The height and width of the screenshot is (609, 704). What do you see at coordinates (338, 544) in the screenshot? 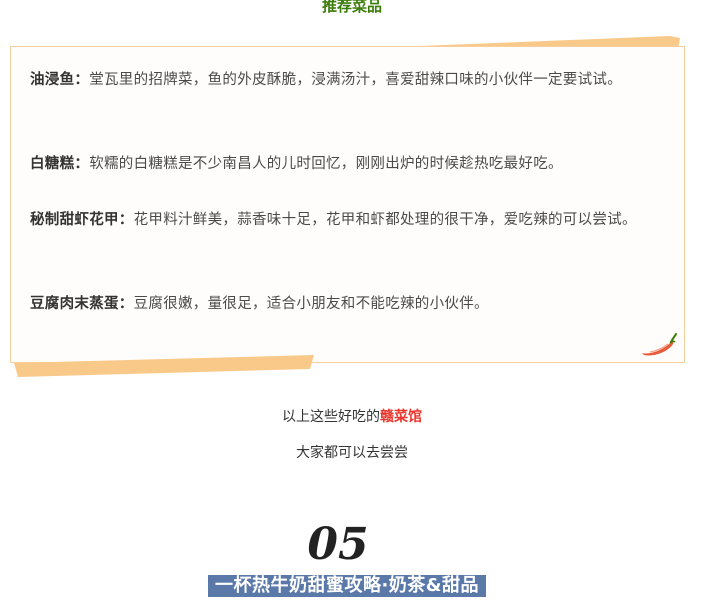
I see `section-number: 05` at bounding box center [338, 544].